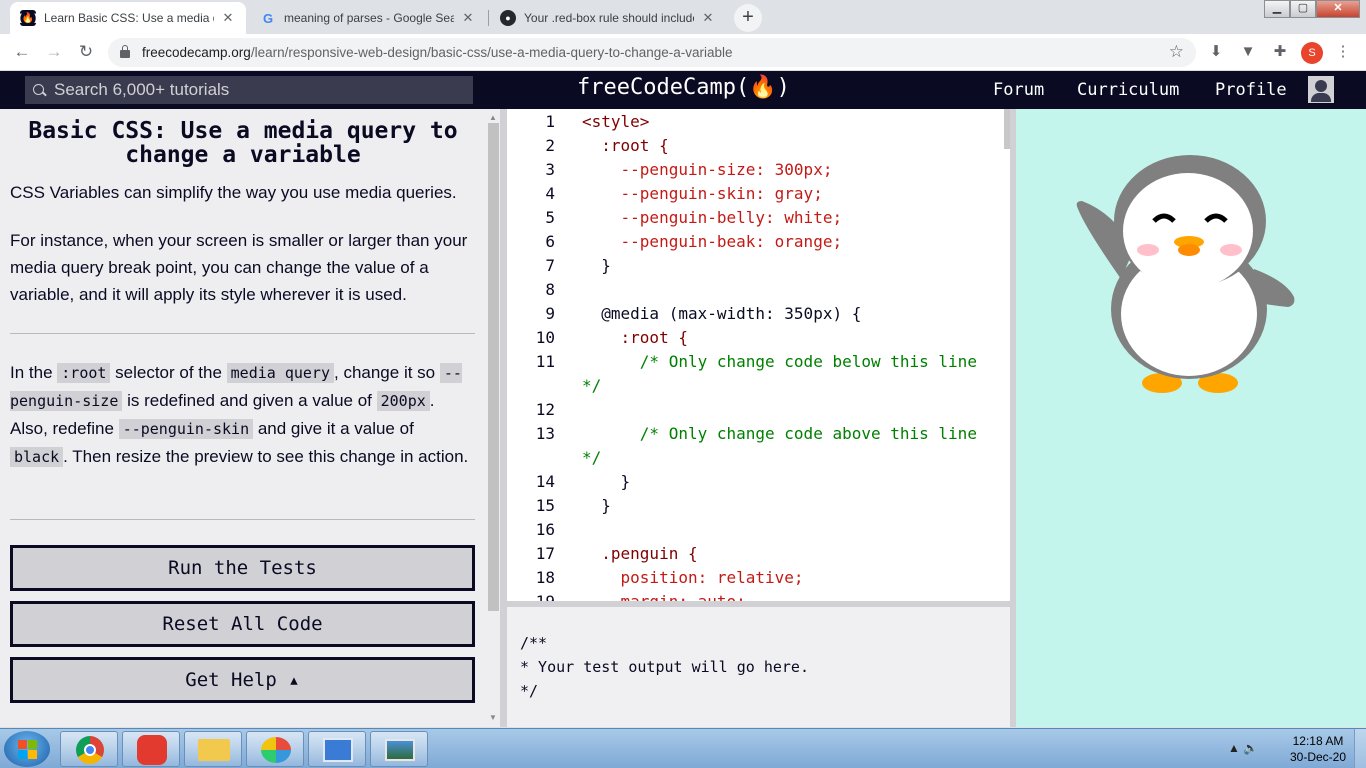  What do you see at coordinates (1343, 52) in the screenshot?
I see `menu-dots-icon: ⋮` at bounding box center [1343, 52].